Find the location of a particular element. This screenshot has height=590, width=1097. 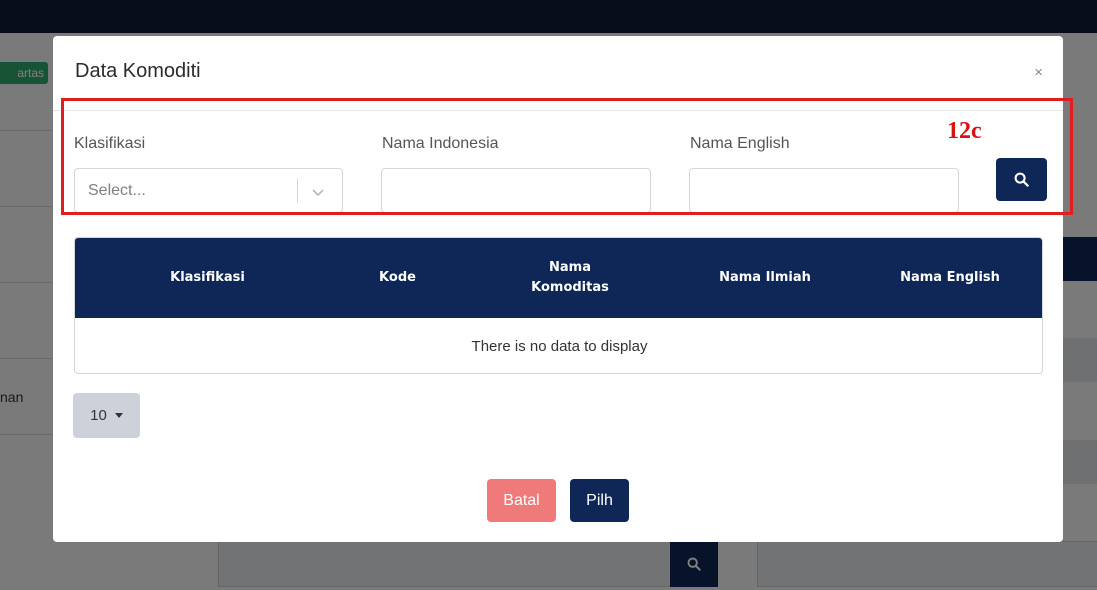

page-size-dropdown: 10 is located at coordinates (106, 415).